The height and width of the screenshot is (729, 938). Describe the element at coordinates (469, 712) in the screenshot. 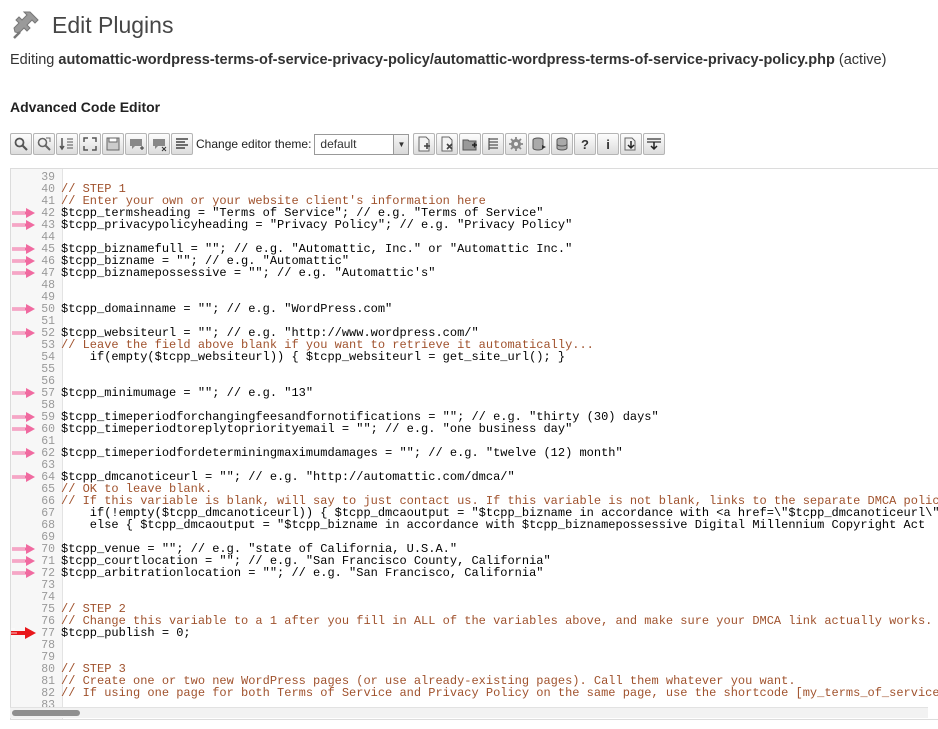

I see `horizontal-scrollbar` at that location.